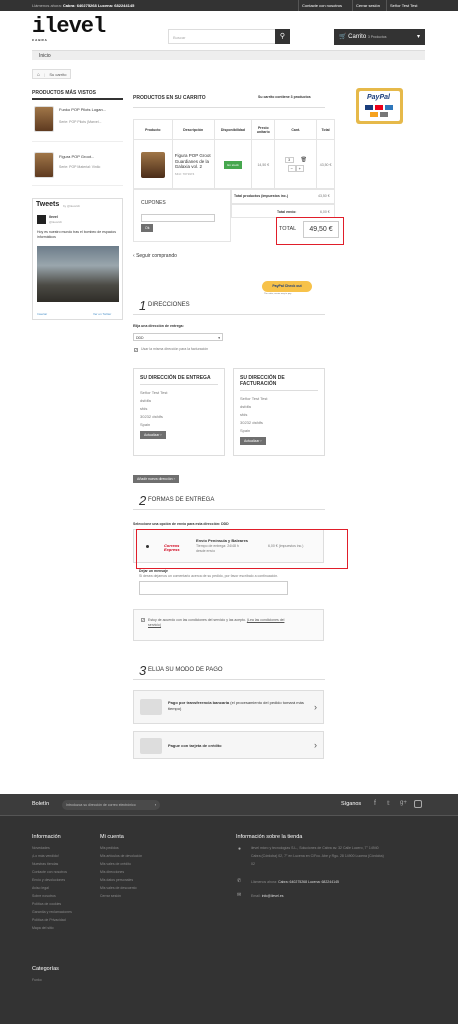  Describe the element at coordinates (52, 904) in the screenshot. I see `footer-link: Política de cookies` at that location.